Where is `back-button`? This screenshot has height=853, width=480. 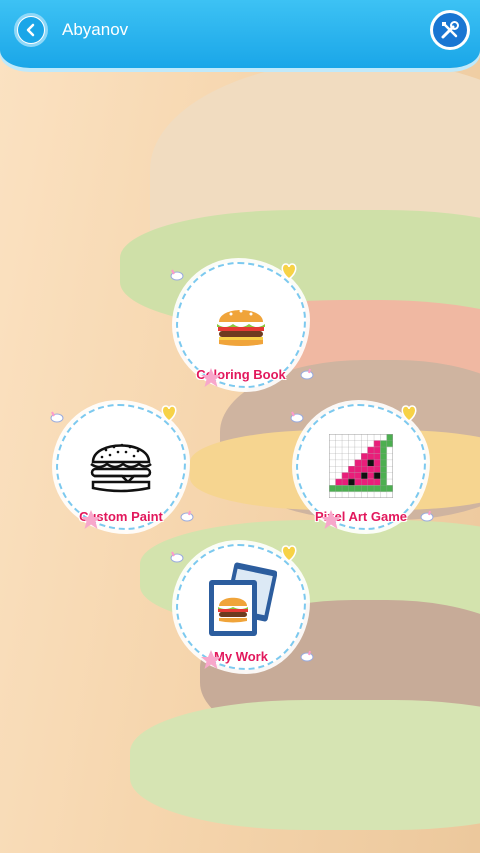
back-button is located at coordinates (31, 30).